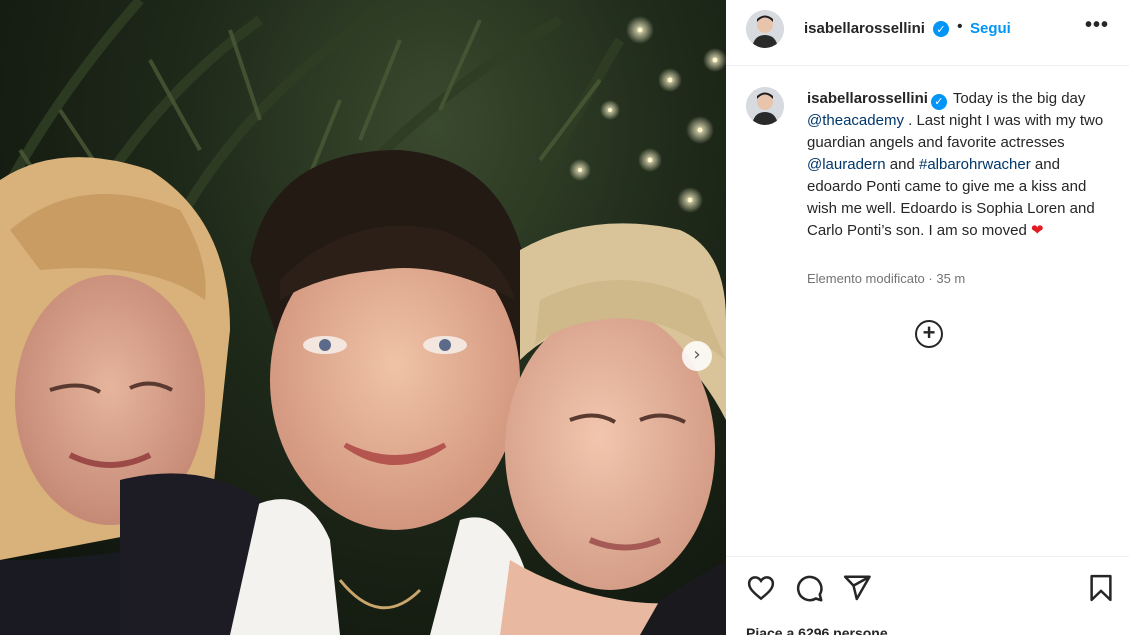  Describe the element at coordinates (765, 106) in the screenshot. I see `caption-avatar` at that location.